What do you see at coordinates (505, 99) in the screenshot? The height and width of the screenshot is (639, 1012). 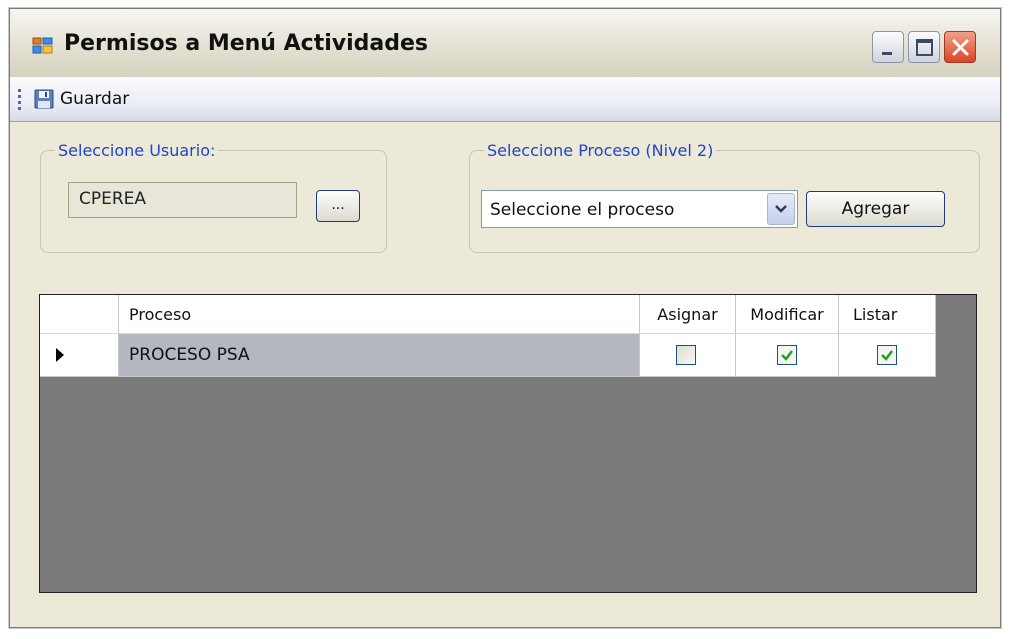 I see `toolbar: Guardar` at bounding box center [505, 99].